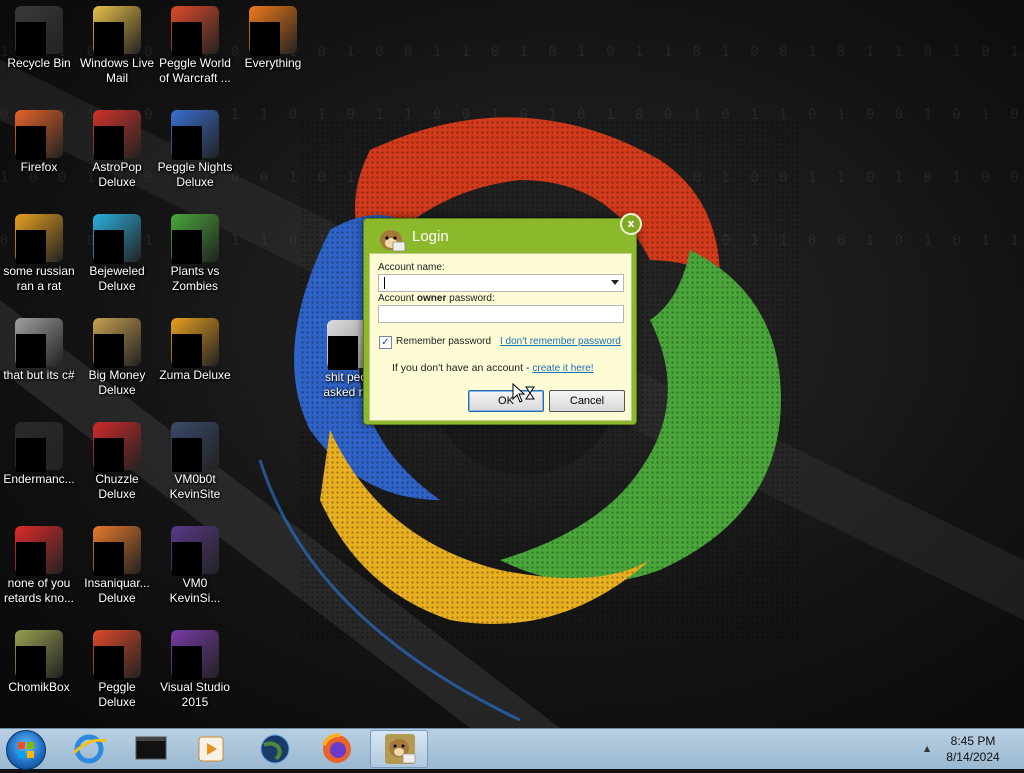 The image size is (1024, 773). What do you see at coordinates (560, 341) in the screenshot?
I see `forgot-password-link: I don't remember password` at bounding box center [560, 341].